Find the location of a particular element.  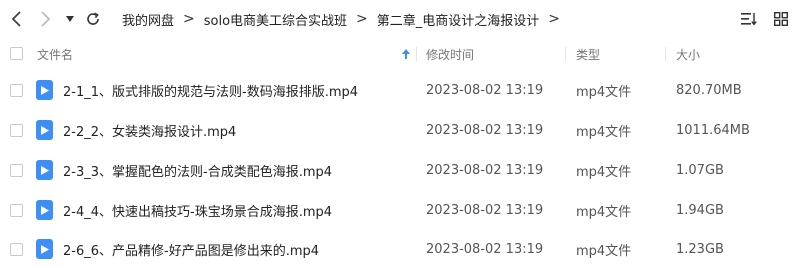

sort-list-icon is located at coordinates (749, 19).